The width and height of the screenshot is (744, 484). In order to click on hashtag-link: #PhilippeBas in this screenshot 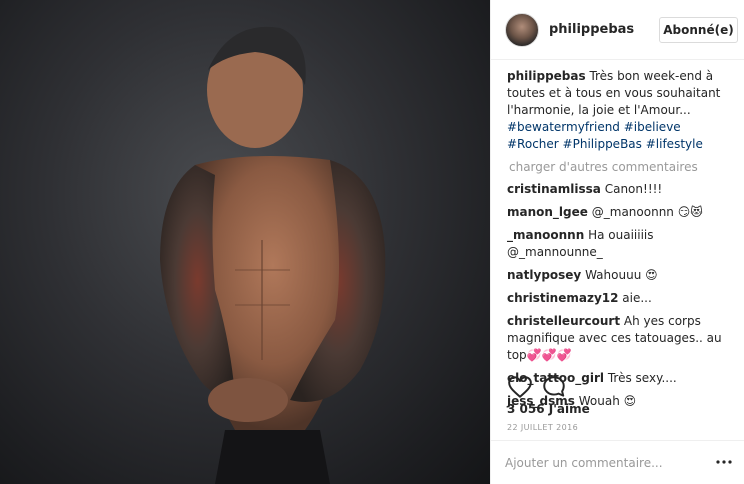, I will do `click(602, 144)`.